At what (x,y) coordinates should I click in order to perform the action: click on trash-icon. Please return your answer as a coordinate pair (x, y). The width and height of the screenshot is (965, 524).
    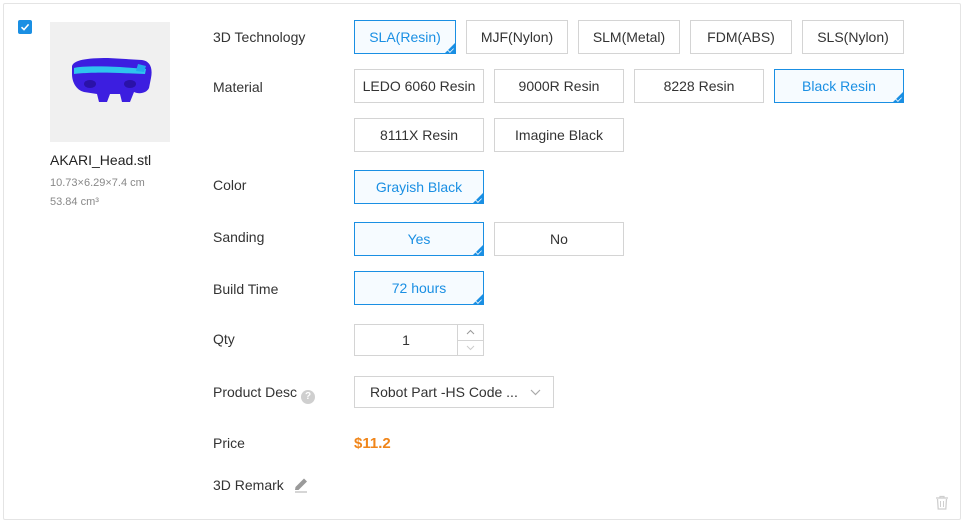
    Looking at the image, I should click on (942, 502).